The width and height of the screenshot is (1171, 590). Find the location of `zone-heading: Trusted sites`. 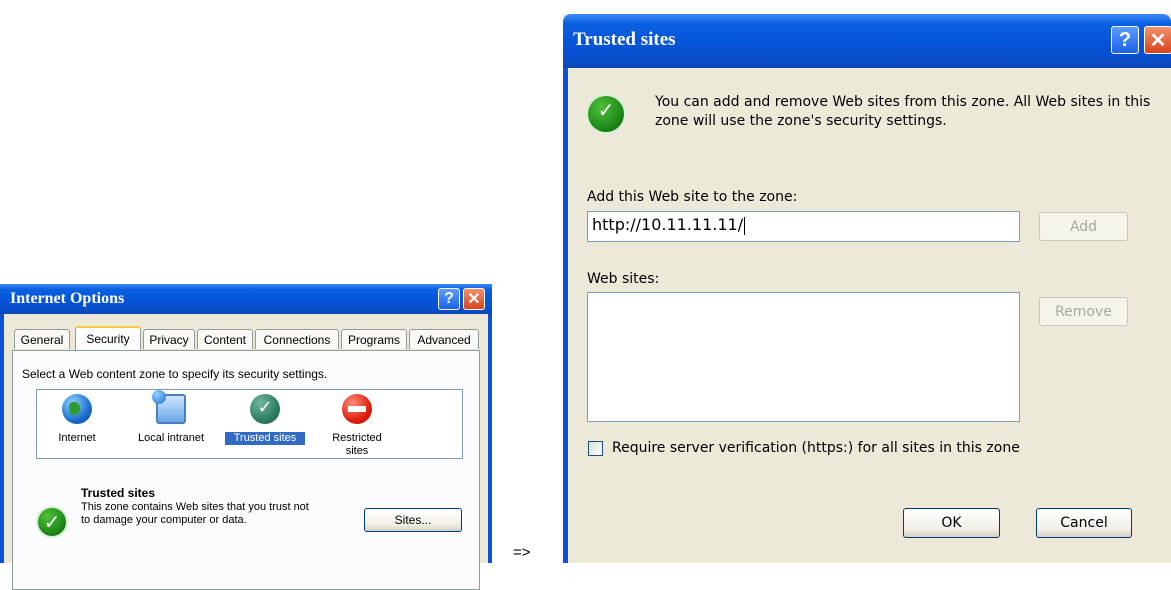

zone-heading: Trusted sites is located at coordinates (118, 493).